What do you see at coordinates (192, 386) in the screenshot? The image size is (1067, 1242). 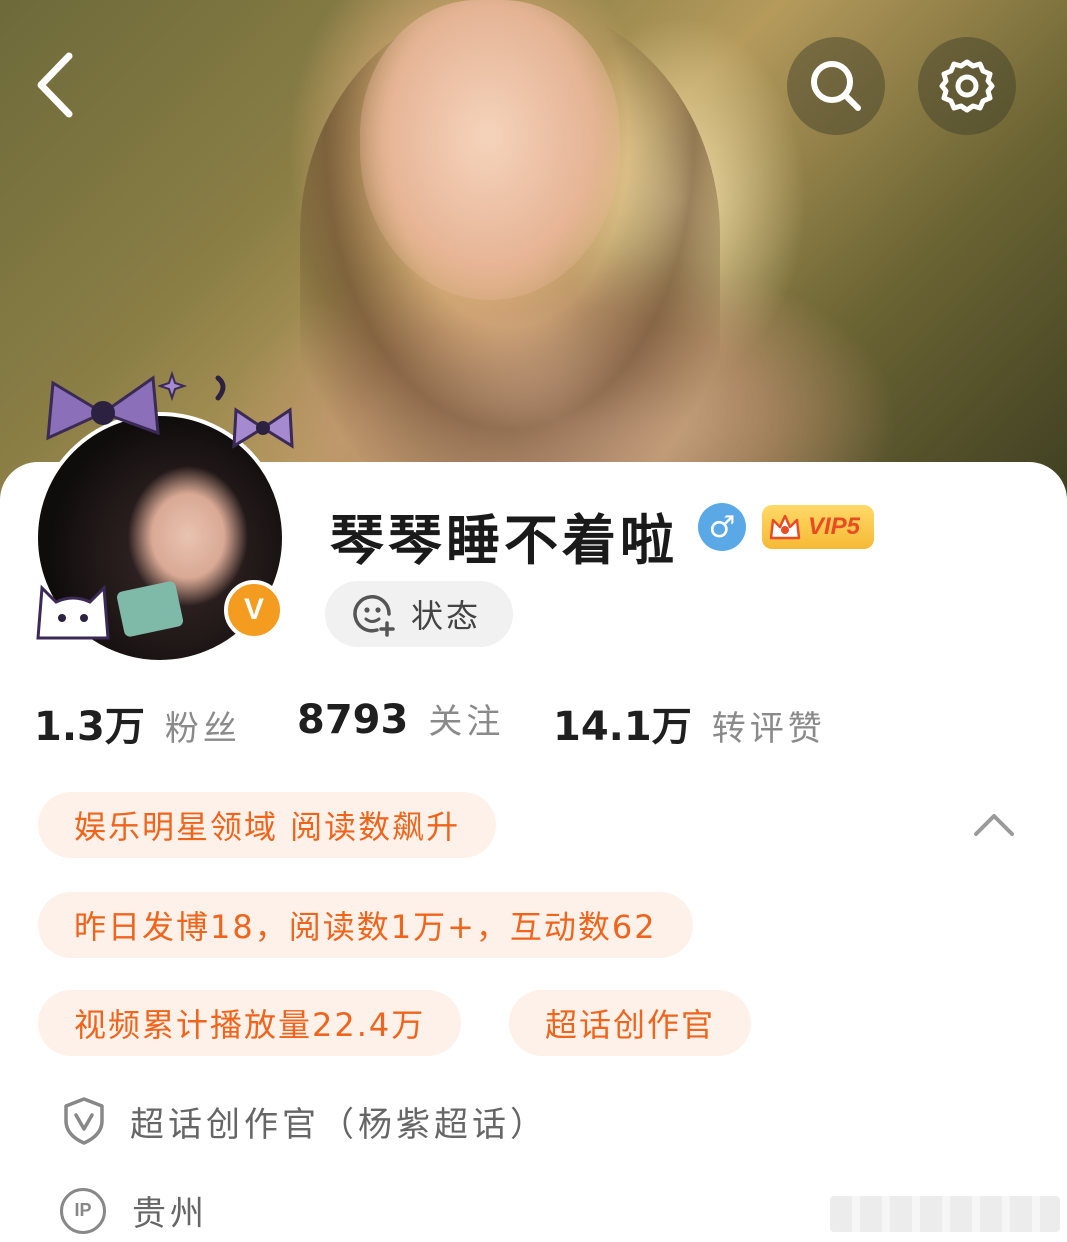 I see `sparkle-decoration-icon` at bounding box center [192, 386].